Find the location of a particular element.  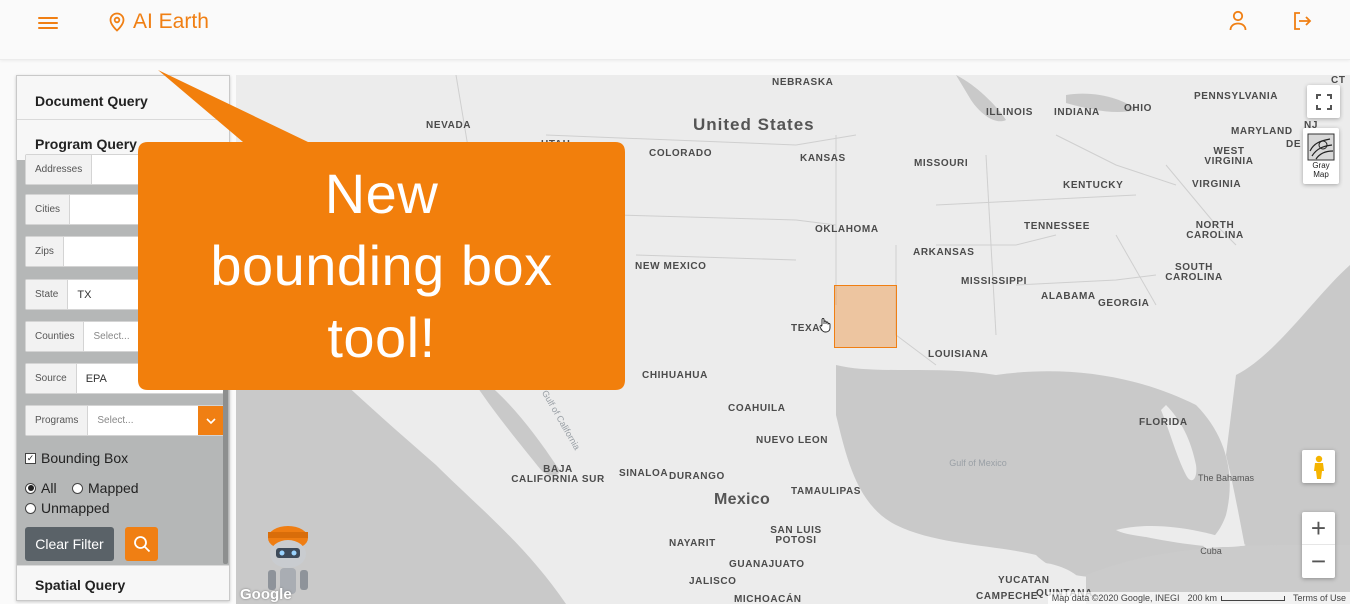

map-label: SOUTH CAROLINA is located at coordinates (1194, 272).